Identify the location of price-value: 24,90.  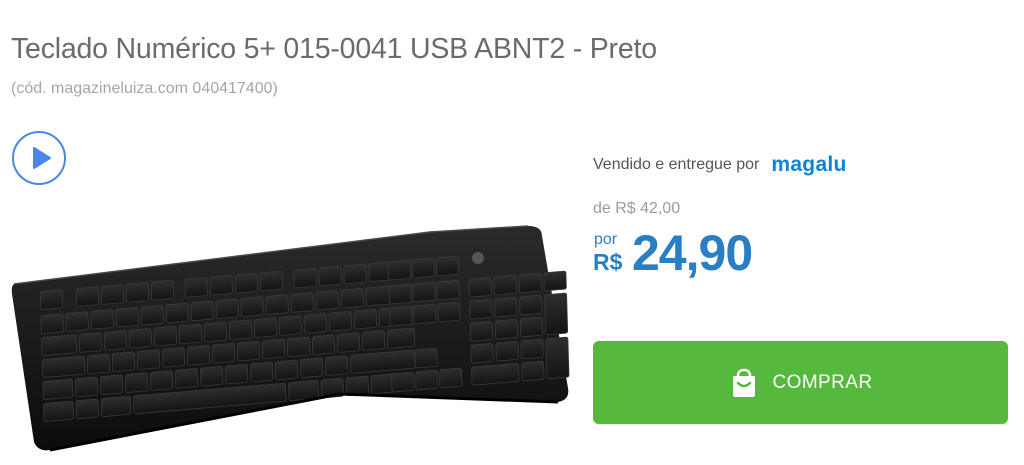
(692, 253).